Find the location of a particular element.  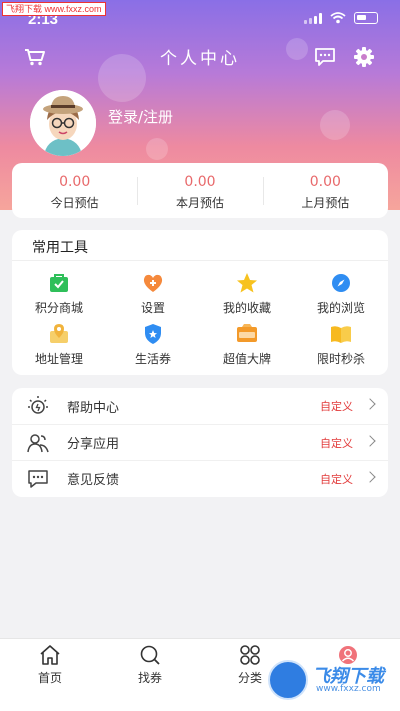

search-coupon-icon is located at coordinates (150, 655).